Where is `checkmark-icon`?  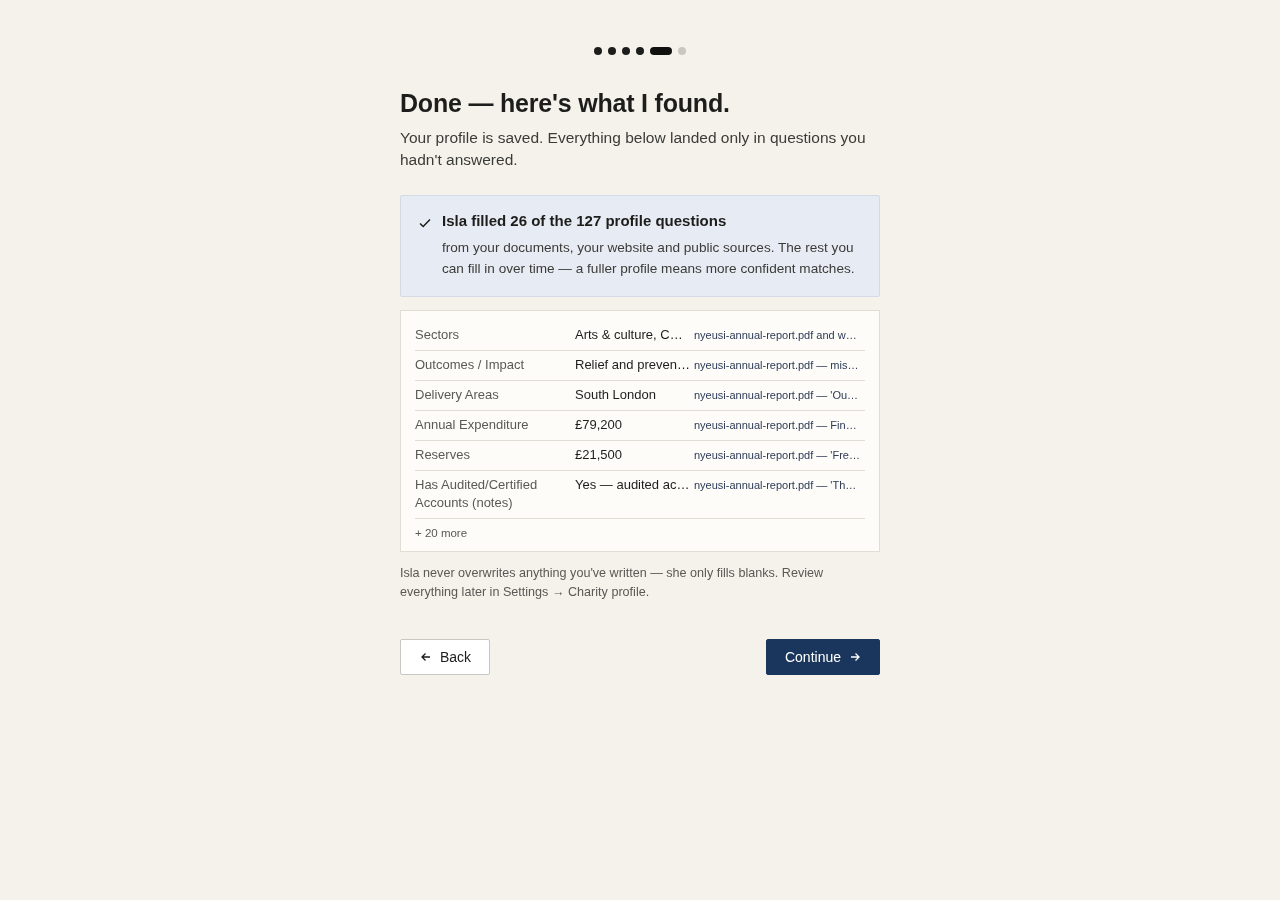
checkmark-icon is located at coordinates (425, 223).